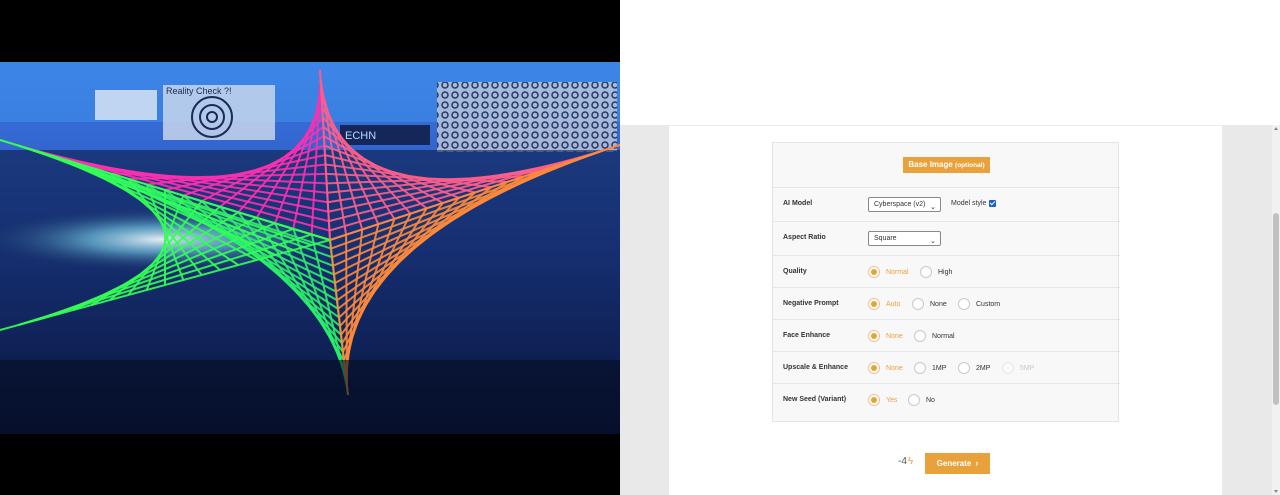 The width and height of the screenshot is (1280, 495). I want to click on negative-none-label: None, so click(938, 304).